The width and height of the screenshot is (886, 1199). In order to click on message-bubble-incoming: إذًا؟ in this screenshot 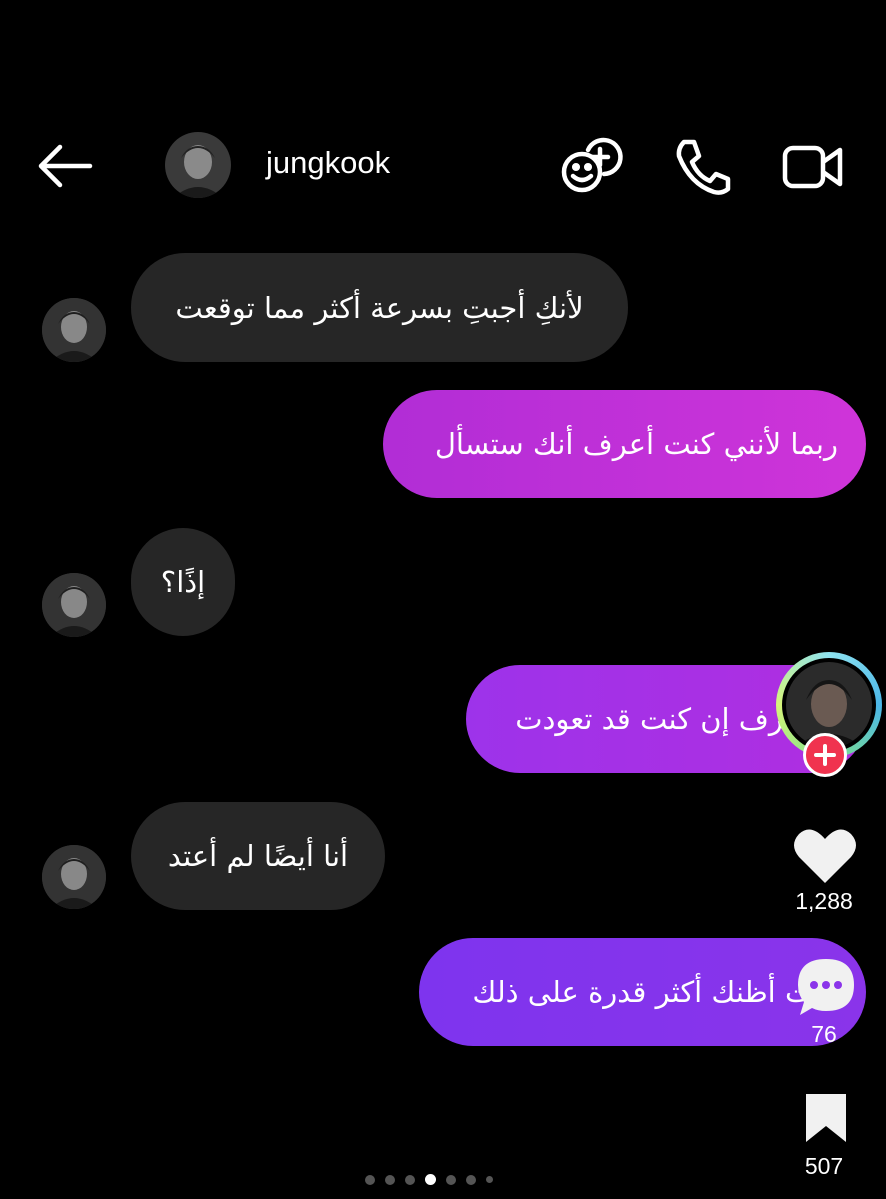, I will do `click(183, 582)`.